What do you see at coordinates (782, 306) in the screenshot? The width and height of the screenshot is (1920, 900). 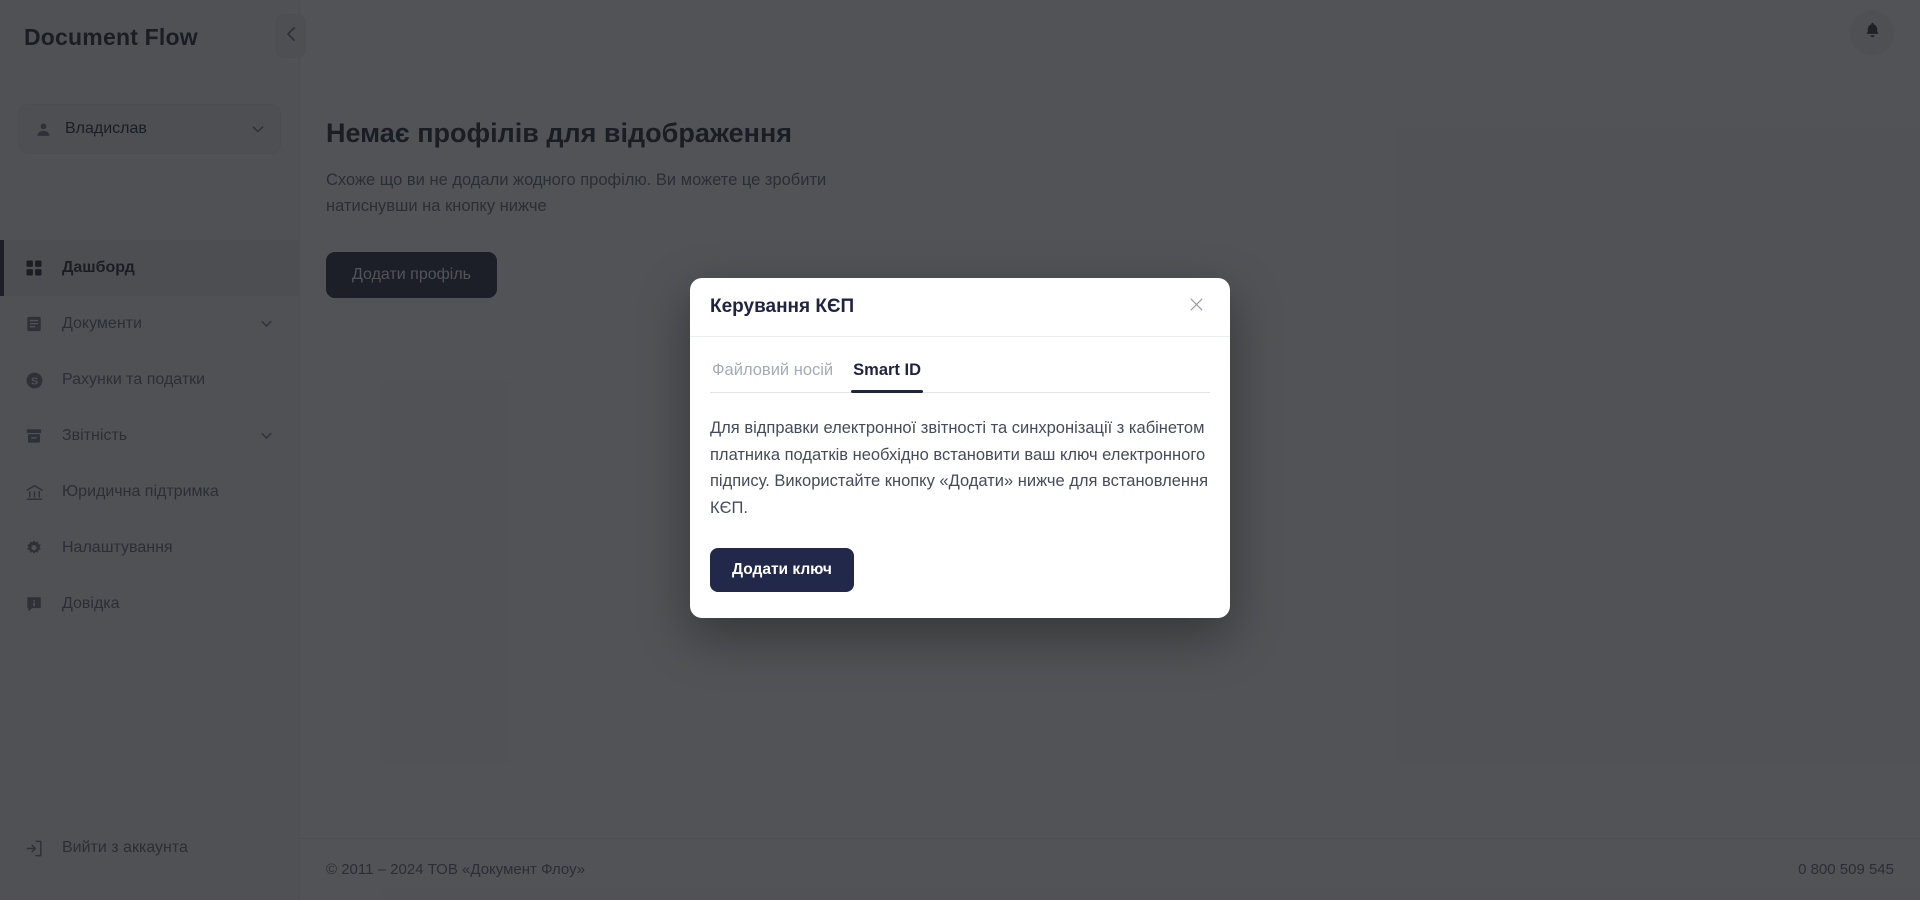 I see `modal-title: Керування КЄП` at bounding box center [782, 306].